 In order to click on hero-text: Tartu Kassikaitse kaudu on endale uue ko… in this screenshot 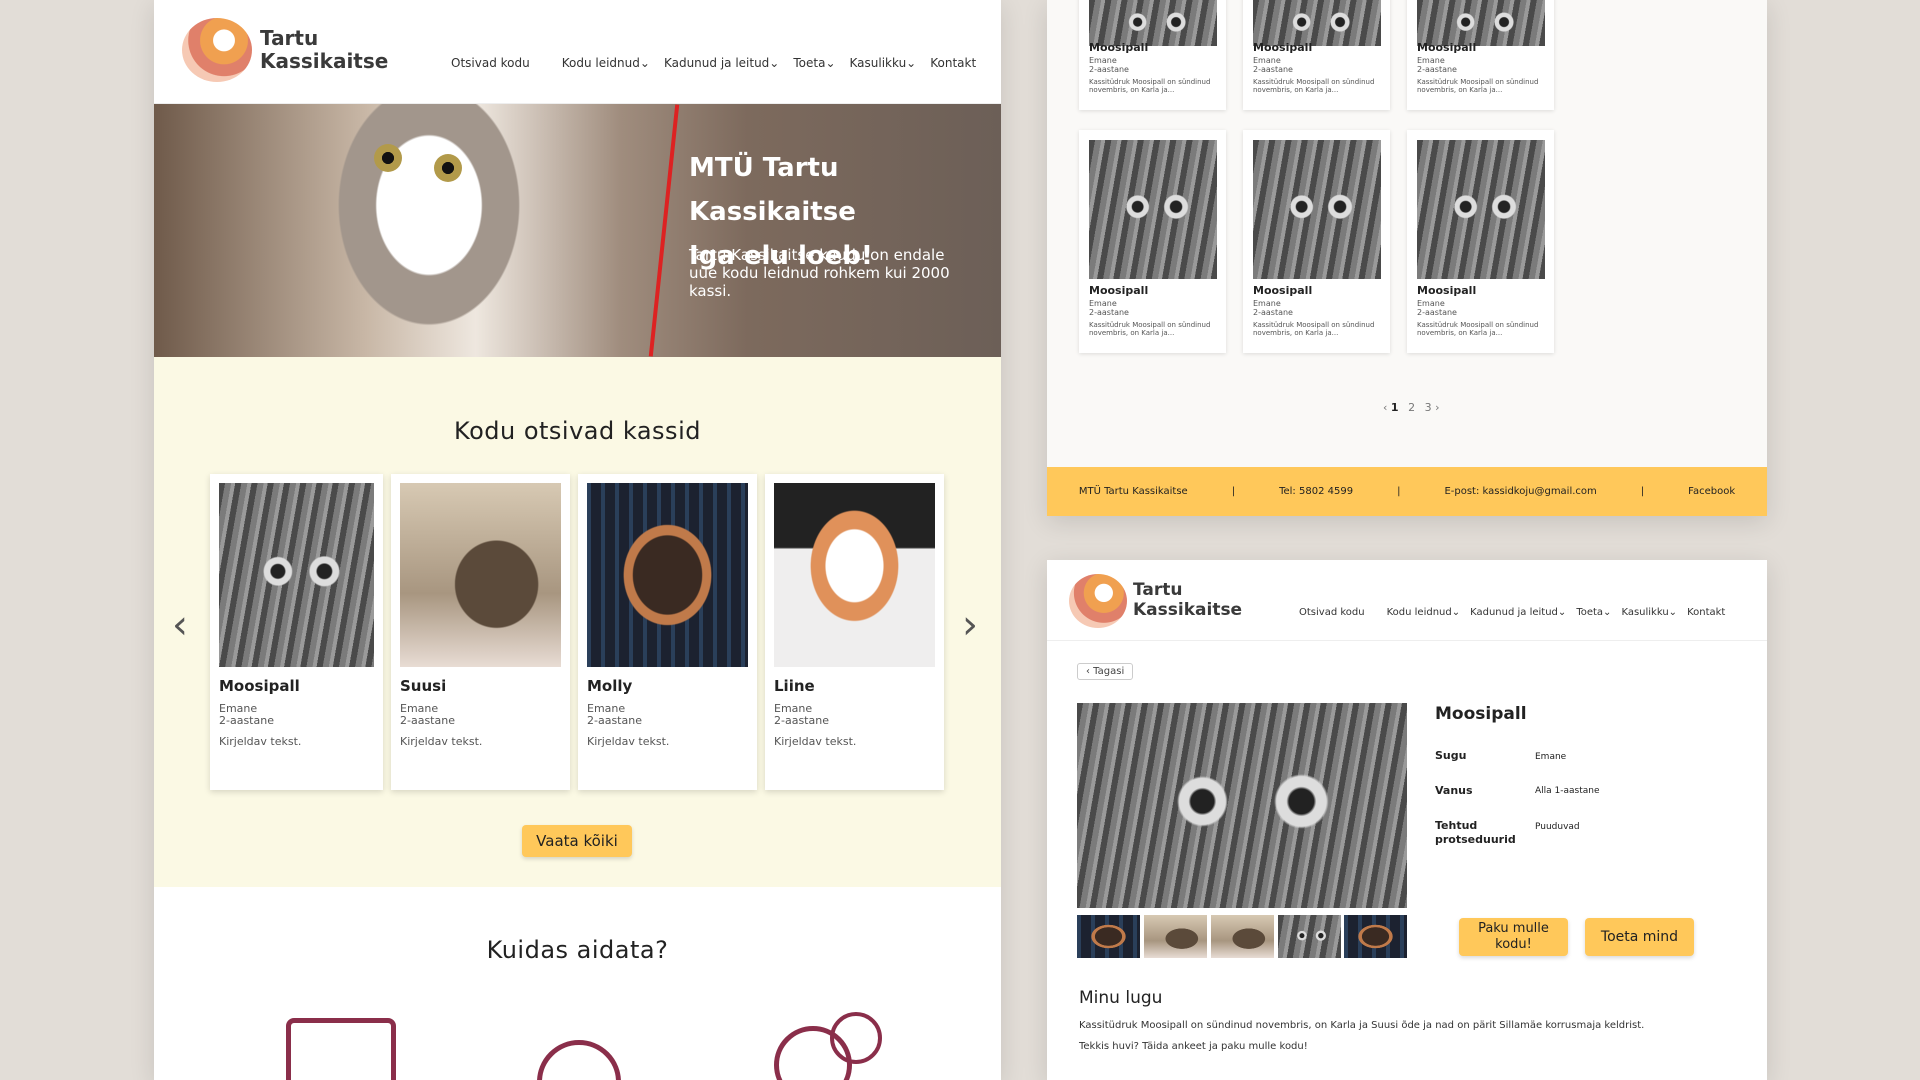, I will do `click(819, 273)`.